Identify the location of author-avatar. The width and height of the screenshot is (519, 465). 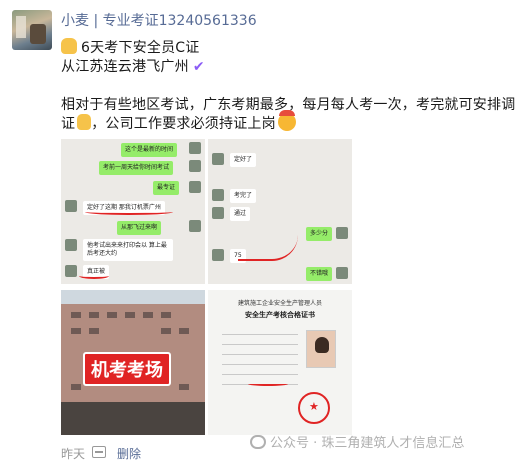
(32, 30).